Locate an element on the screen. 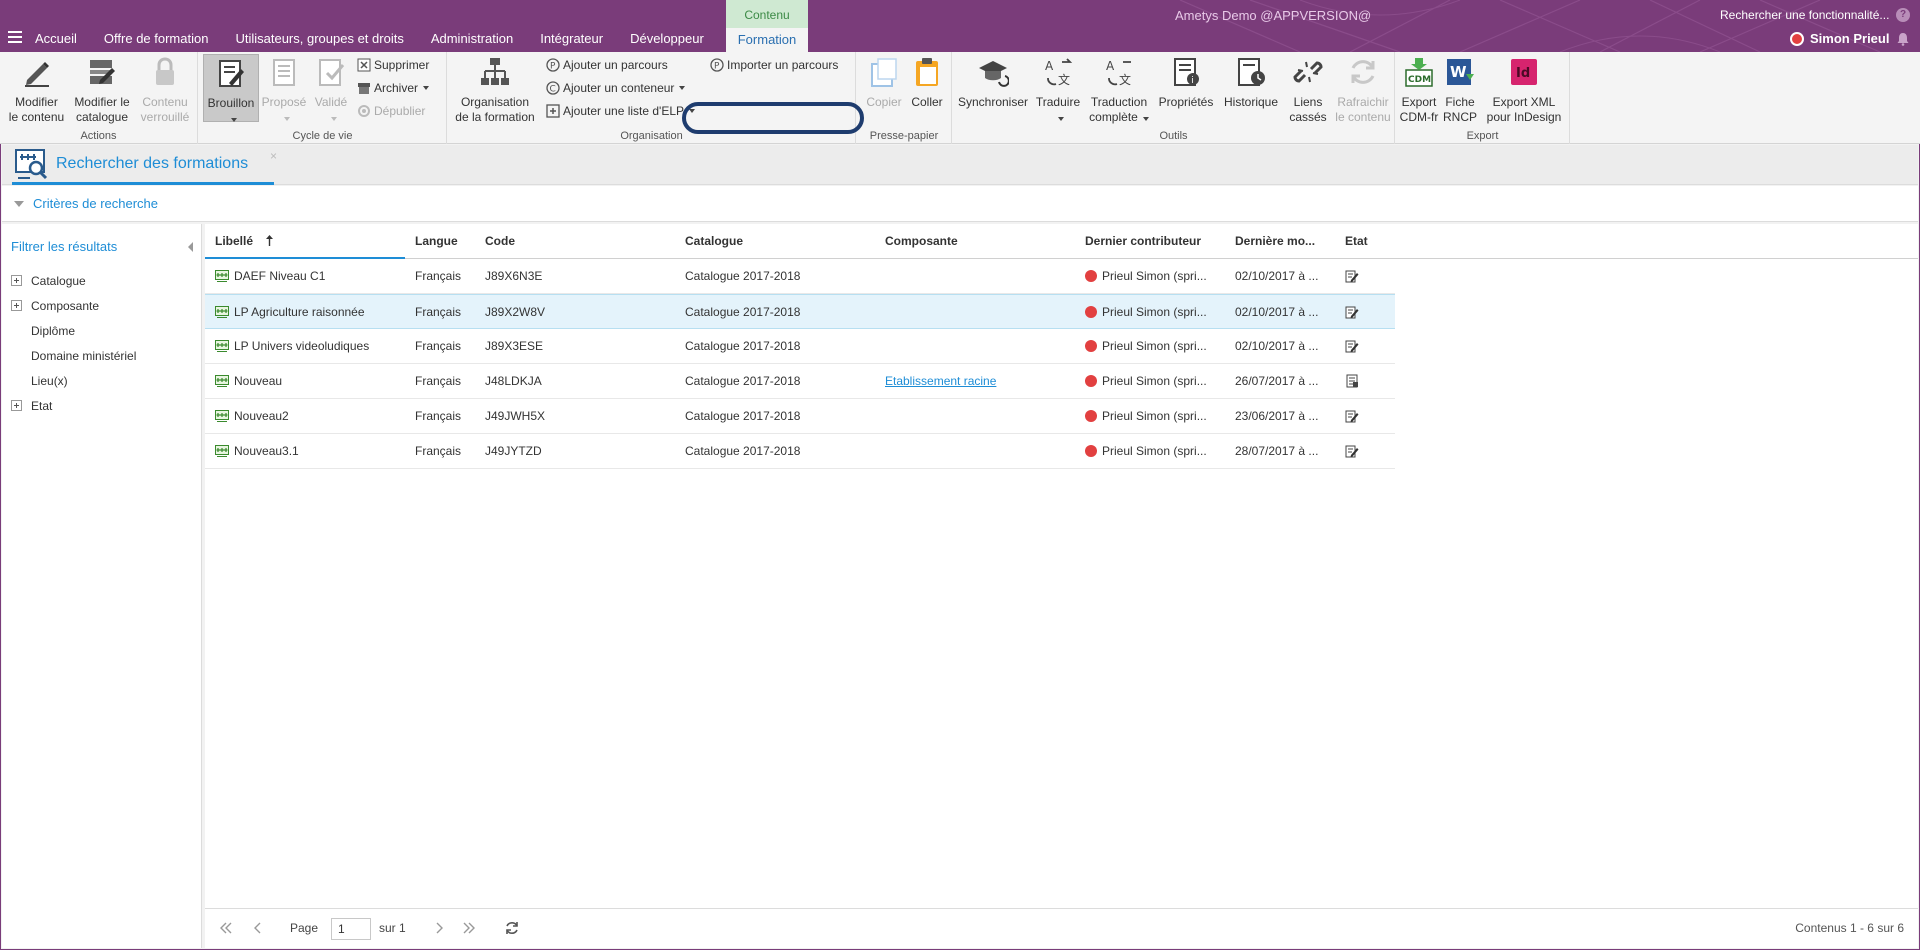 Image resolution: width=1920 pixels, height=950 pixels. filter-item: Catalogue is located at coordinates (101, 280).